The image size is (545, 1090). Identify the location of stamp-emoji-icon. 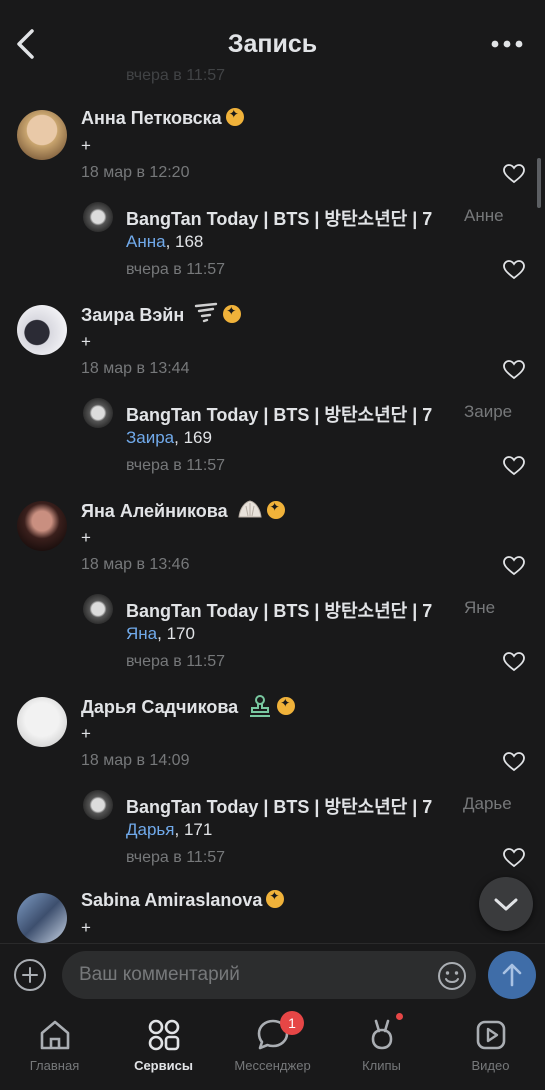
(260, 706).